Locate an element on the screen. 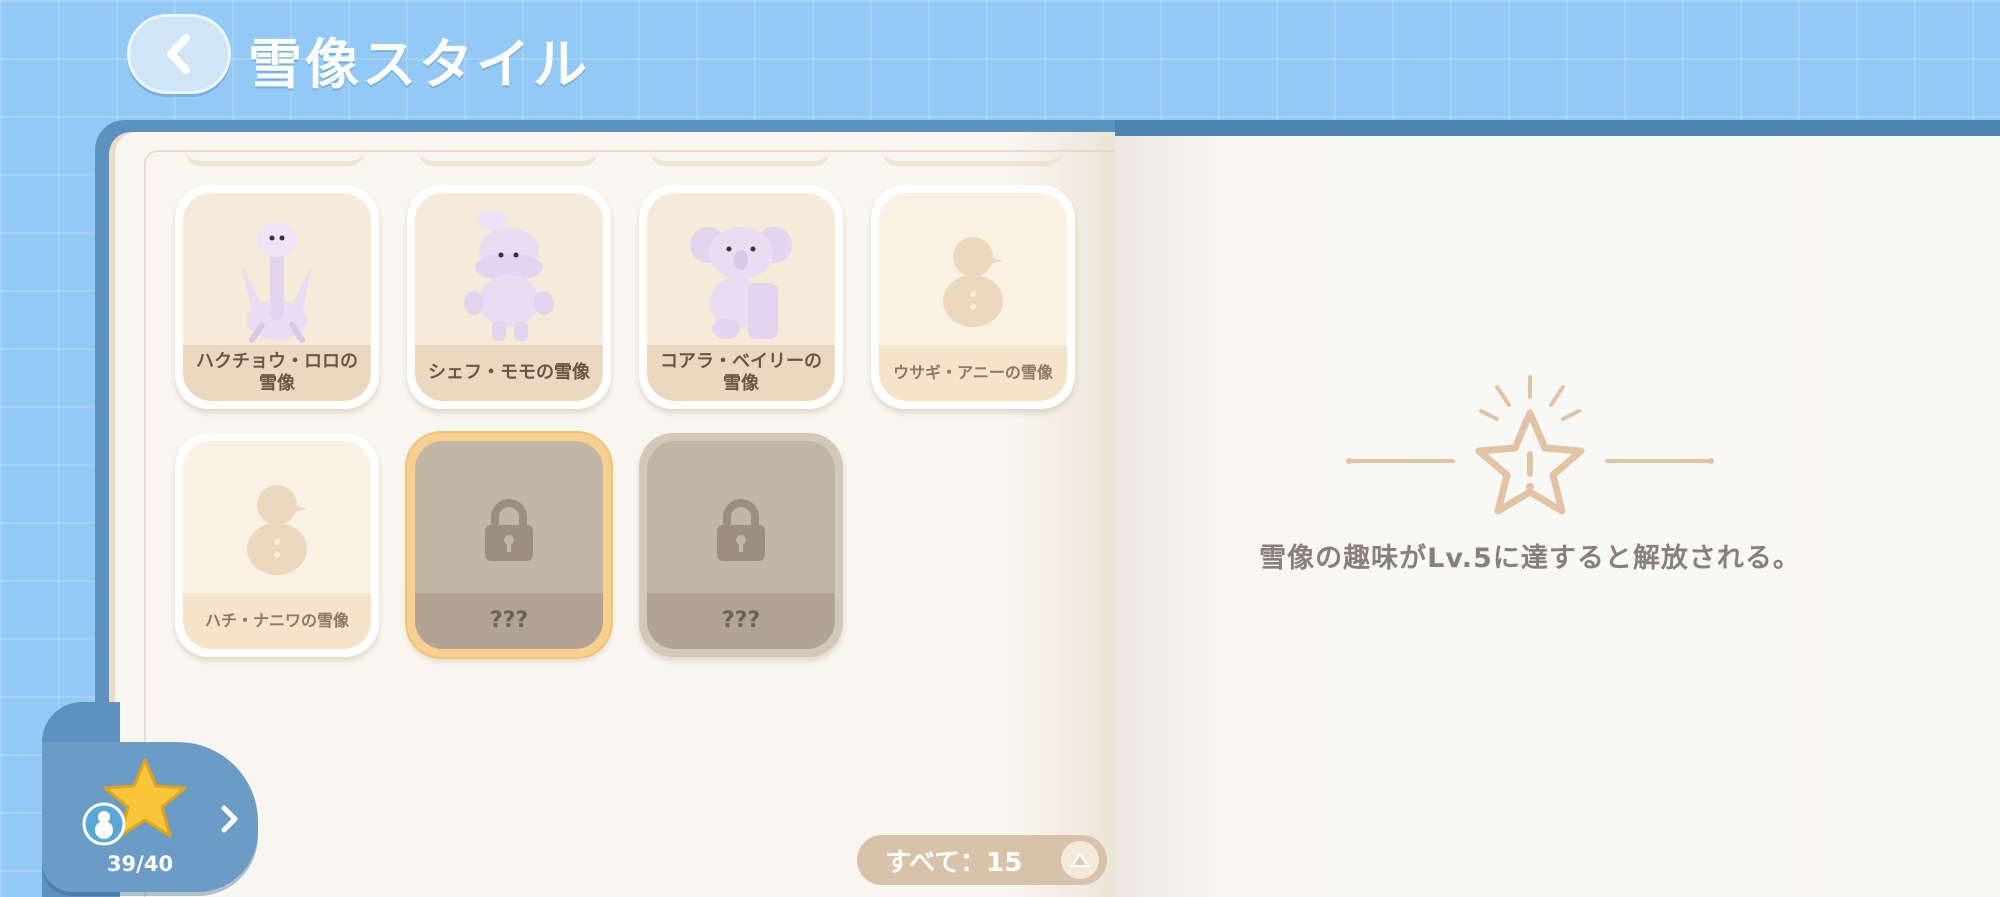  triangle-up-icon is located at coordinates (1080, 860).